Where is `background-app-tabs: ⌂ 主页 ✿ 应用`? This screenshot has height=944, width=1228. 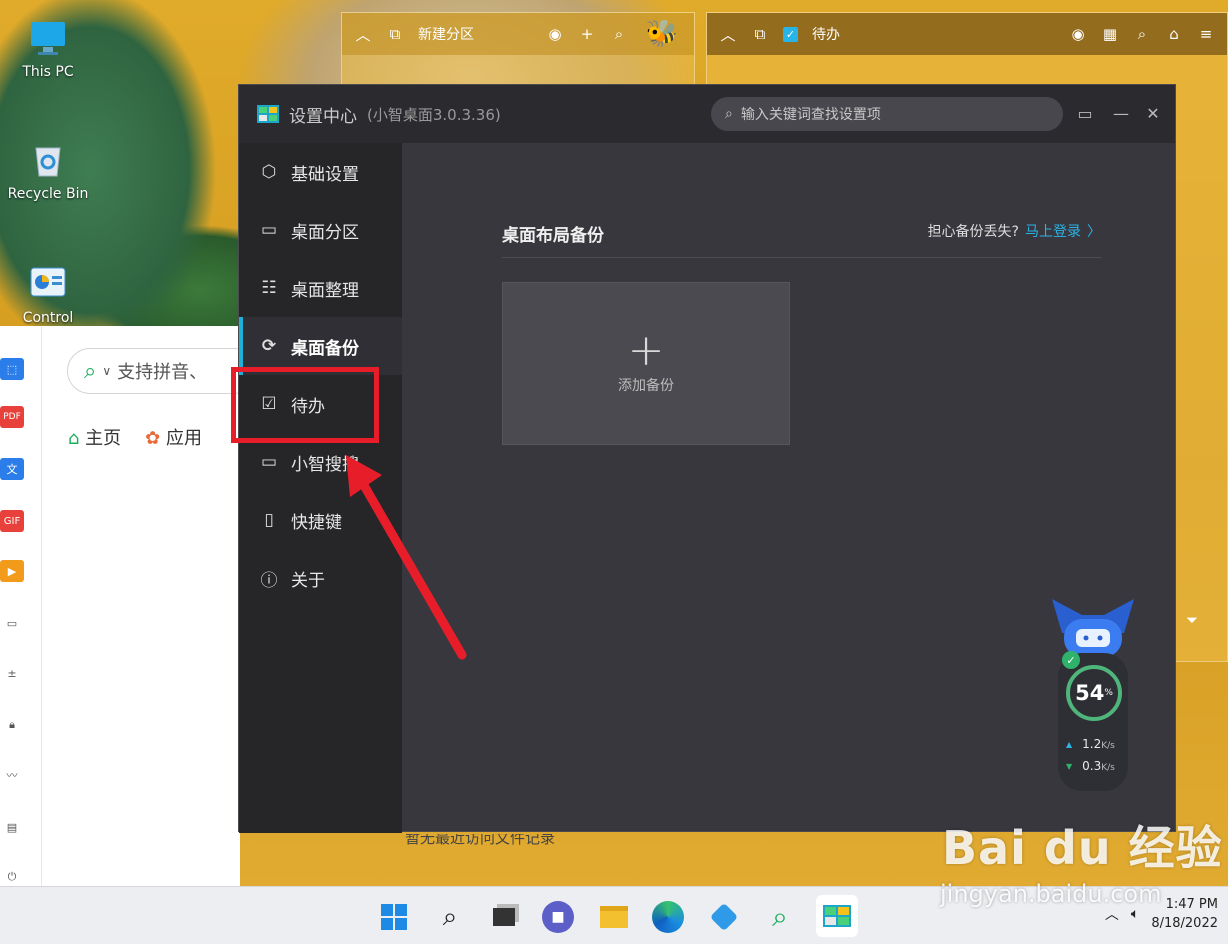
background-app-tabs: ⌂ 主页 ✿ 应用 is located at coordinates (135, 437).